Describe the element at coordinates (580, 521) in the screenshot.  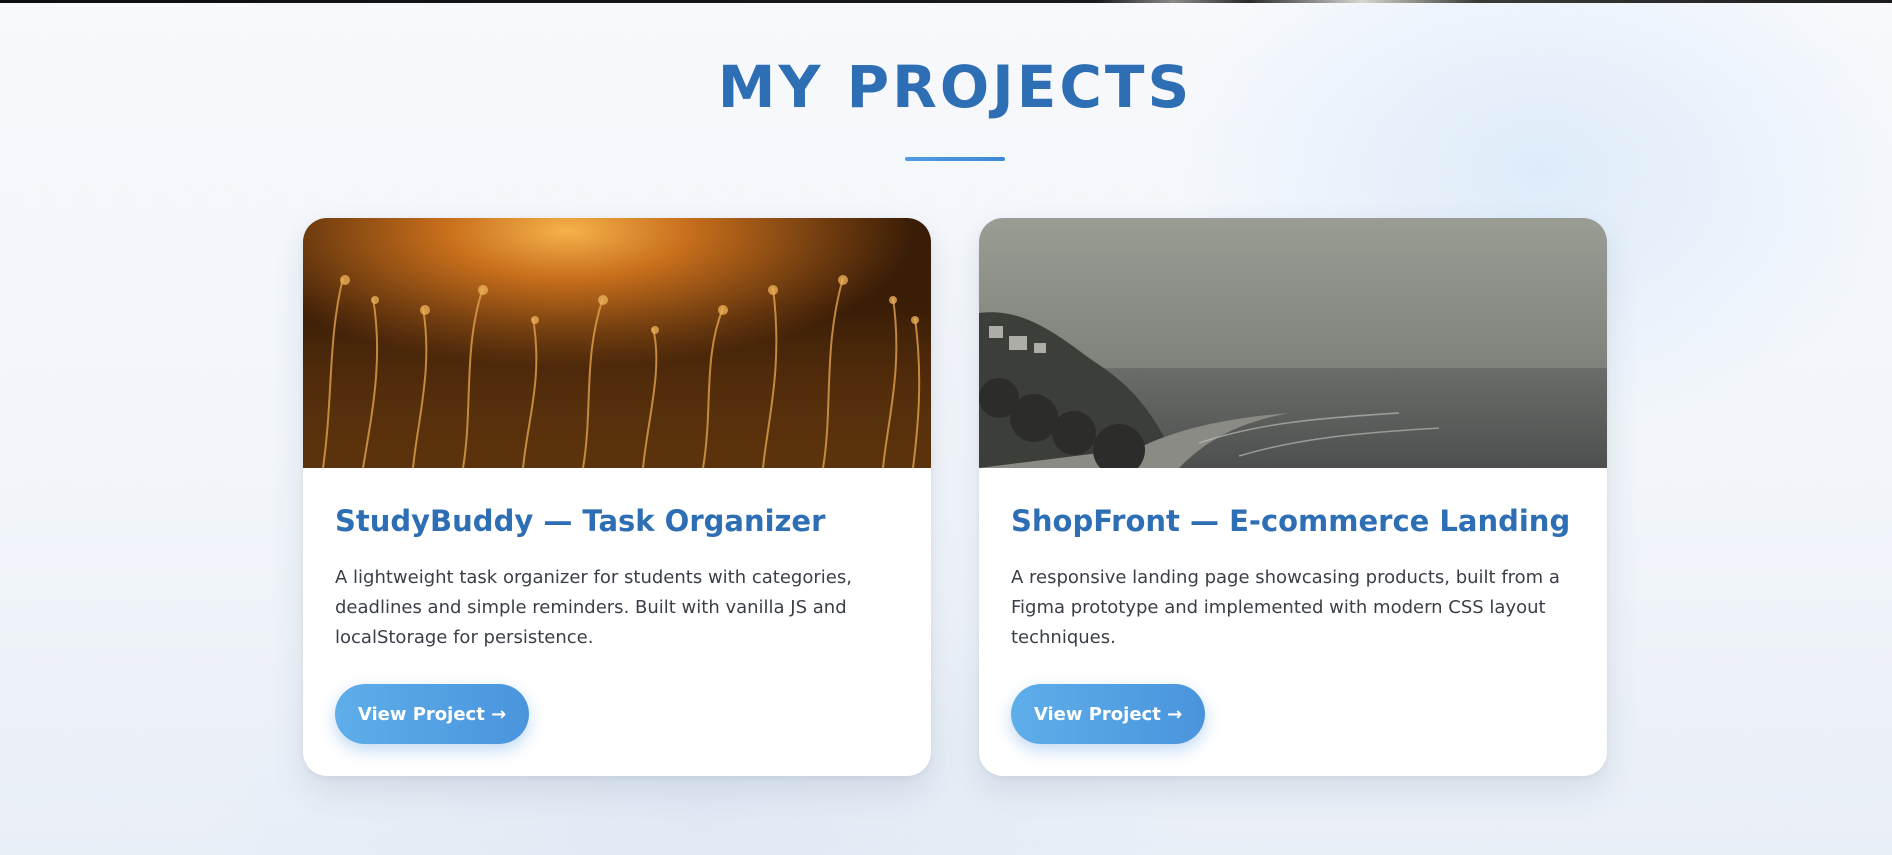
I see `project-title: StudyBuddy — Task Organizer` at that location.